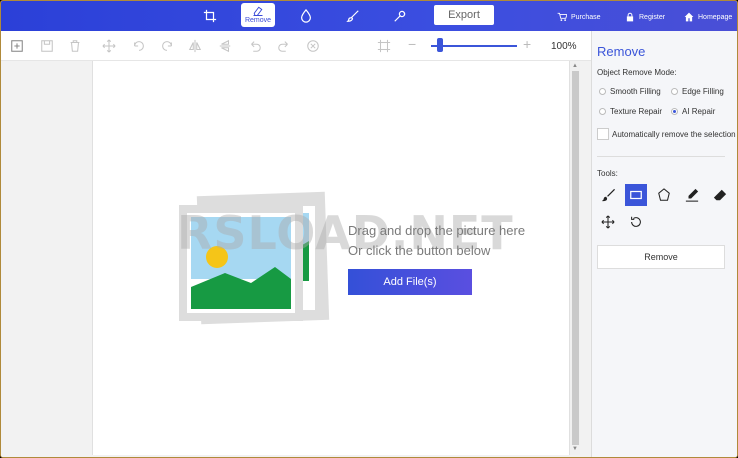  I want to click on save-icon, so click(47, 46).